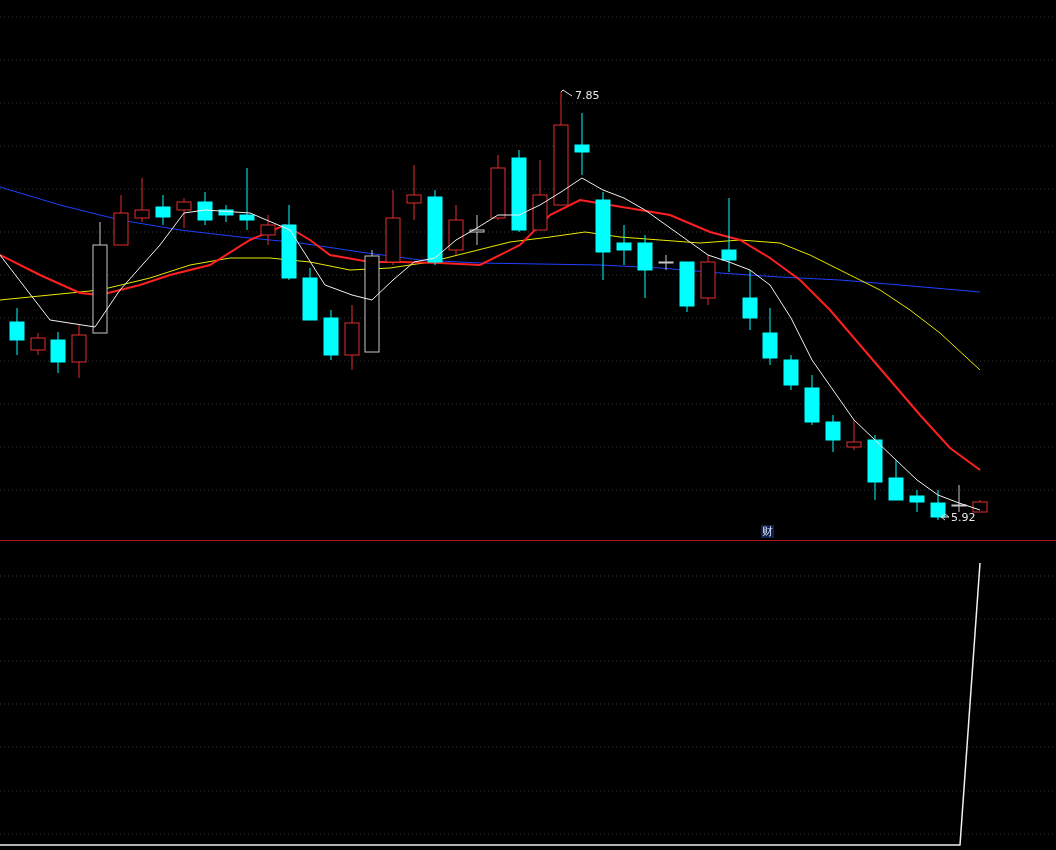  I want to click on high-price-label: 7.85, so click(587, 95).